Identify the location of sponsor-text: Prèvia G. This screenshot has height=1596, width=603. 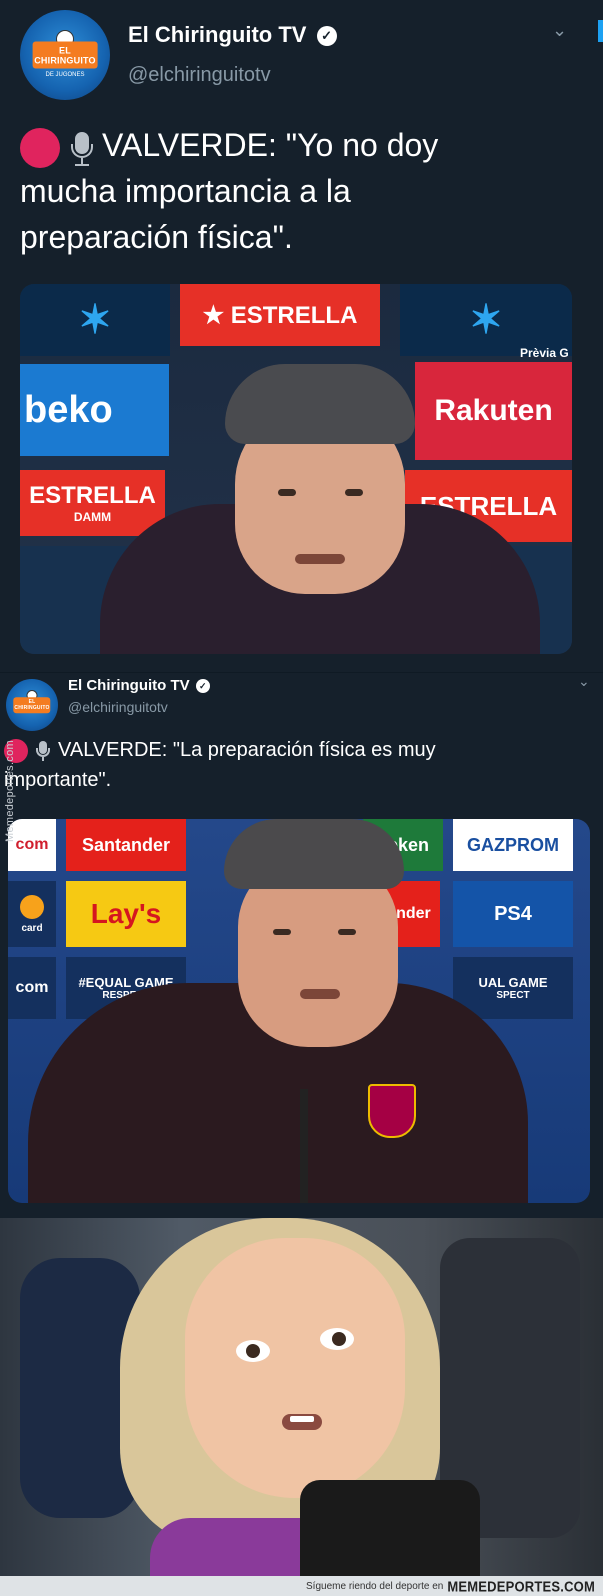
(544, 353).